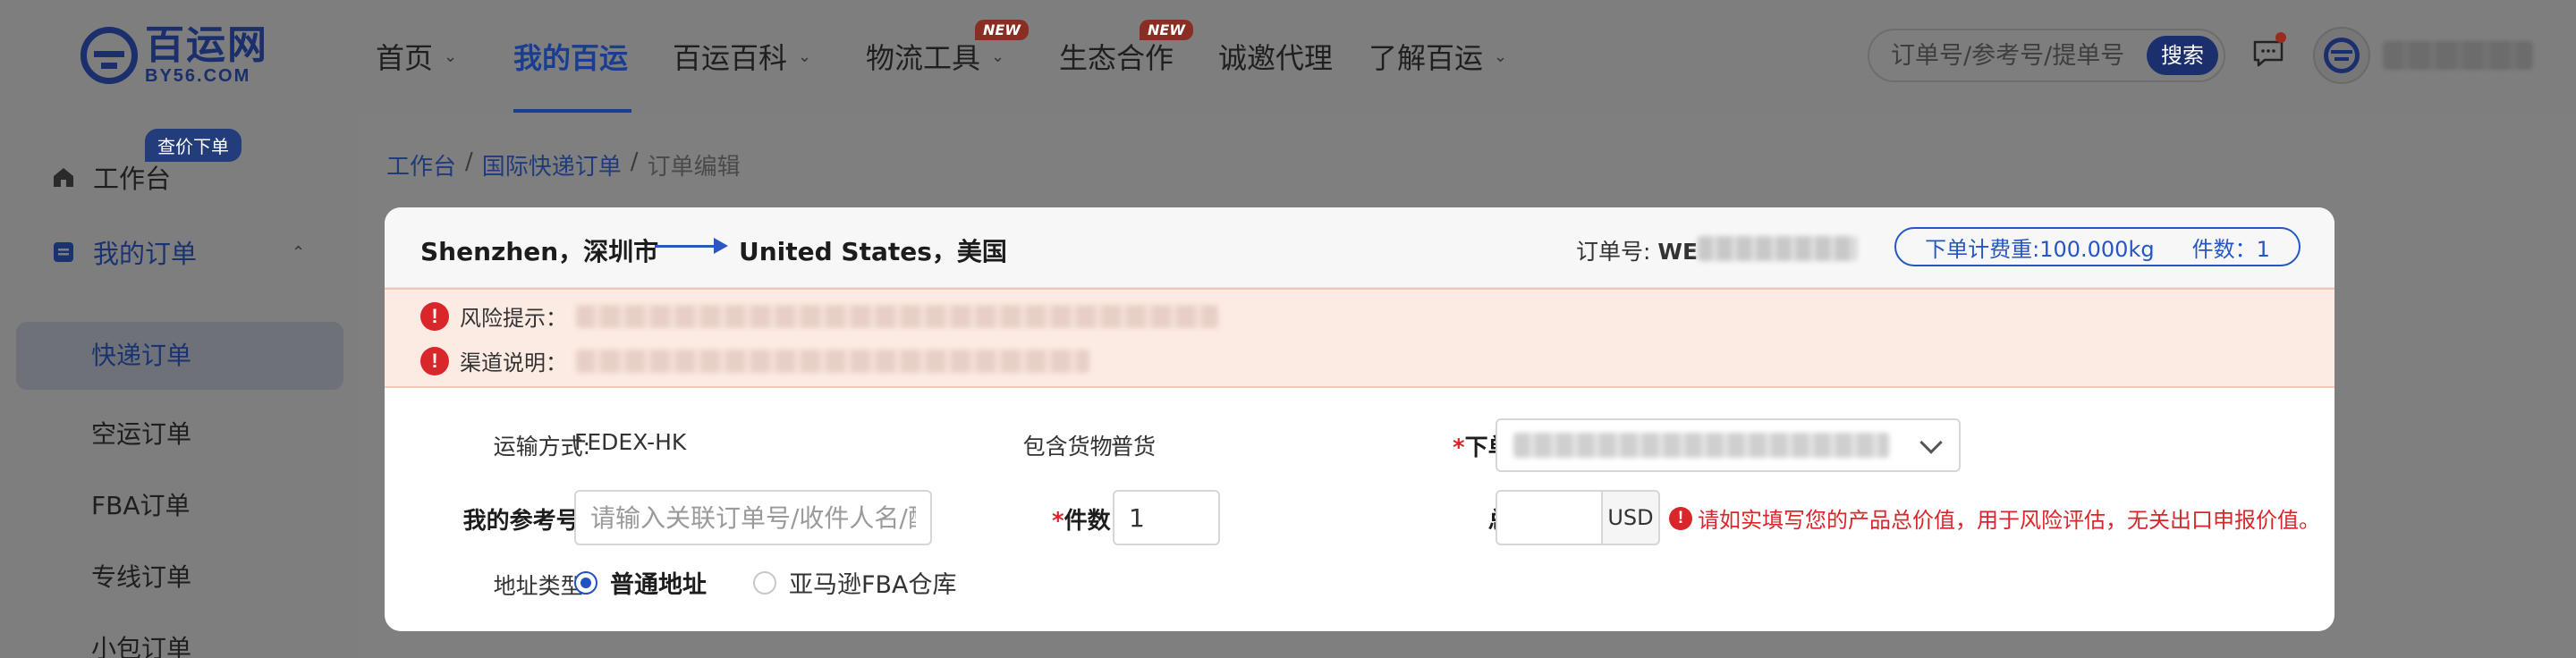 This screenshot has height=658, width=2576. I want to click on site-logo: 百运网 BY56.COM, so click(174, 55).